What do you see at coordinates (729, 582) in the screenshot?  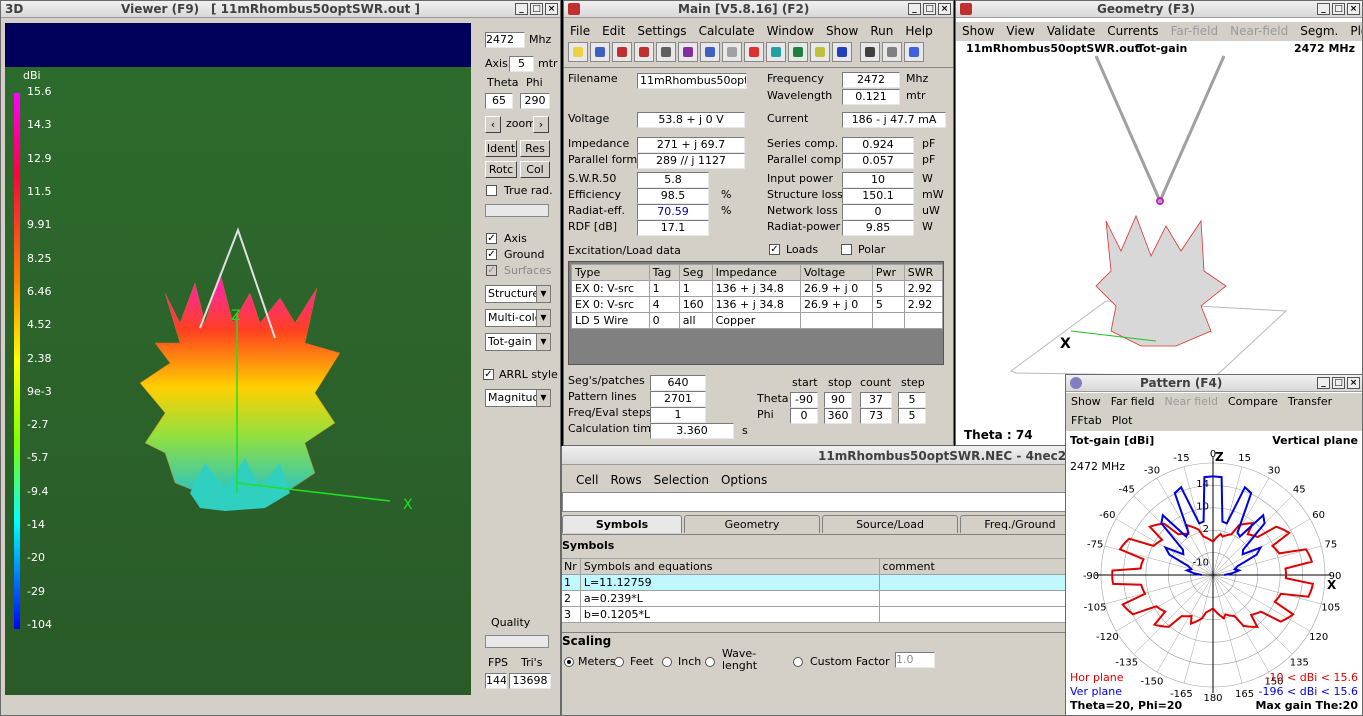 I see `symbols-cell: L=11.12759` at bounding box center [729, 582].